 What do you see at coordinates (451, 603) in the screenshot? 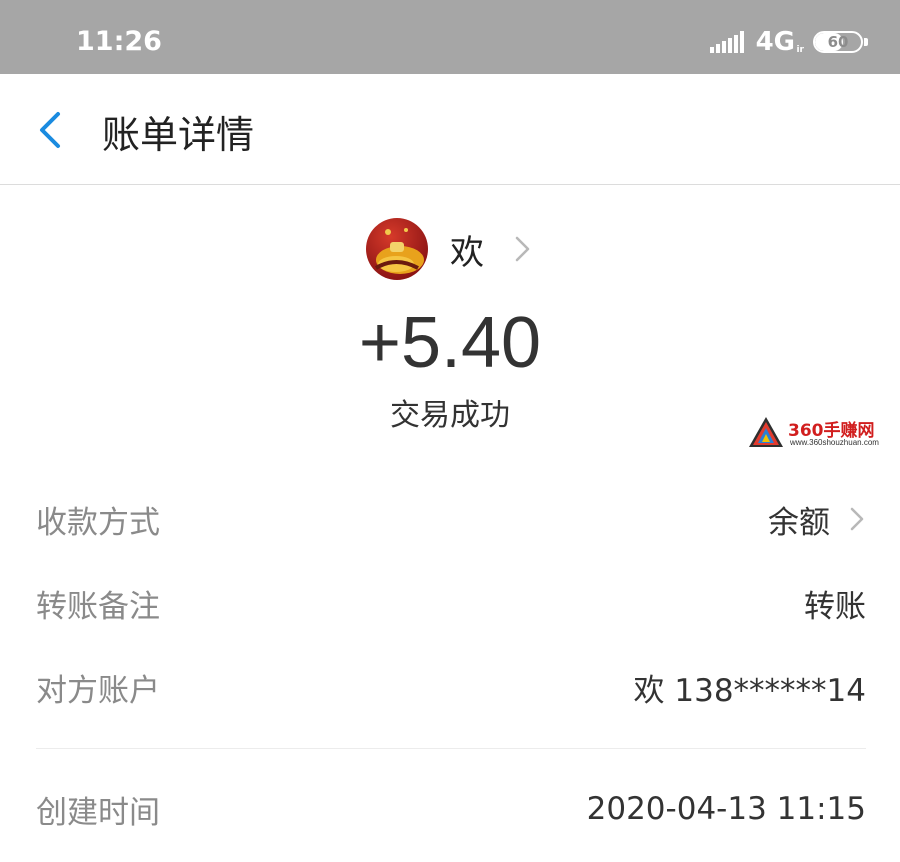
I see `remark-row: 转账备注 转账` at bounding box center [451, 603].